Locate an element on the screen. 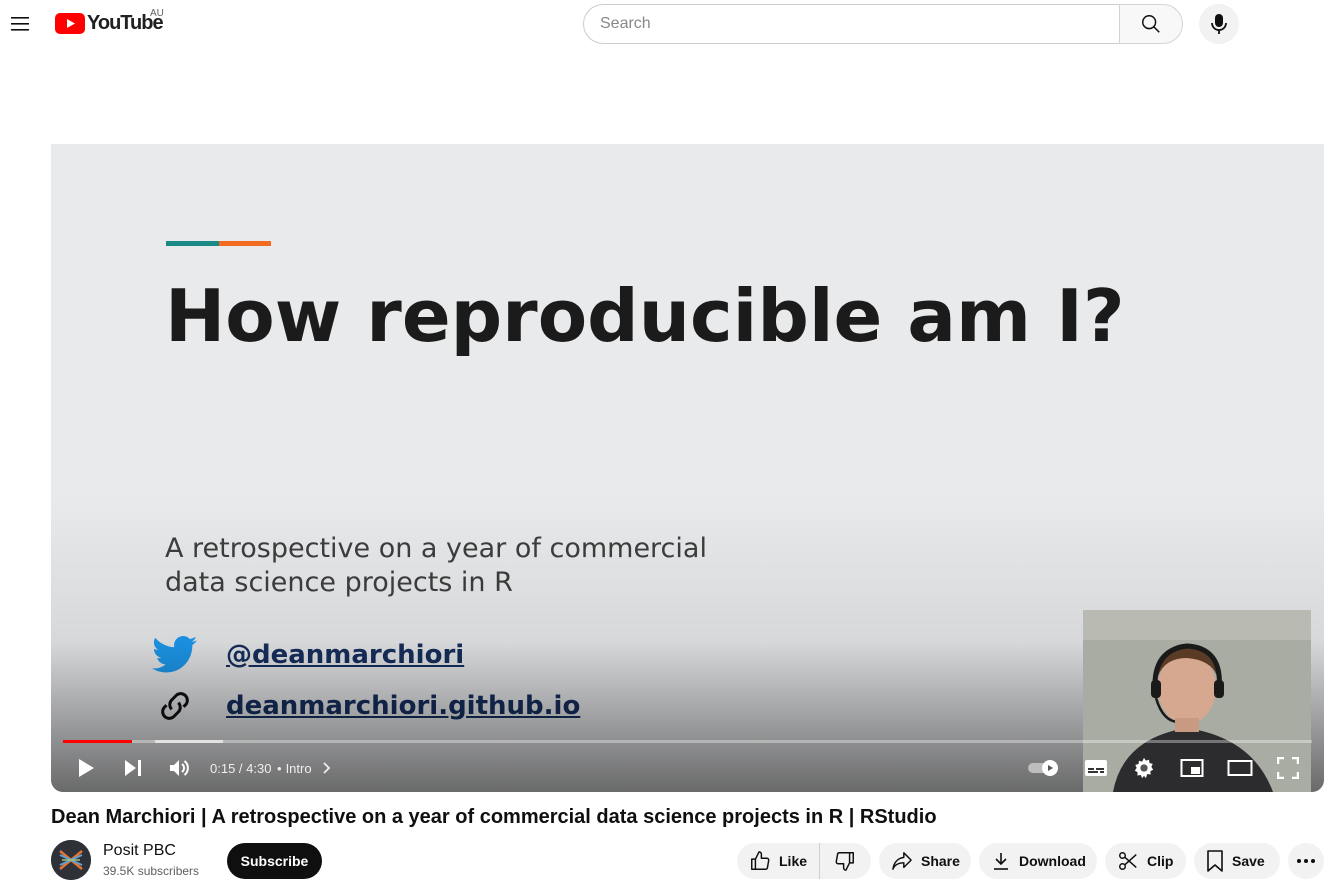 The image size is (1337, 892). slide-twitter-row: @deanmarchiori is located at coordinates (308, 655).